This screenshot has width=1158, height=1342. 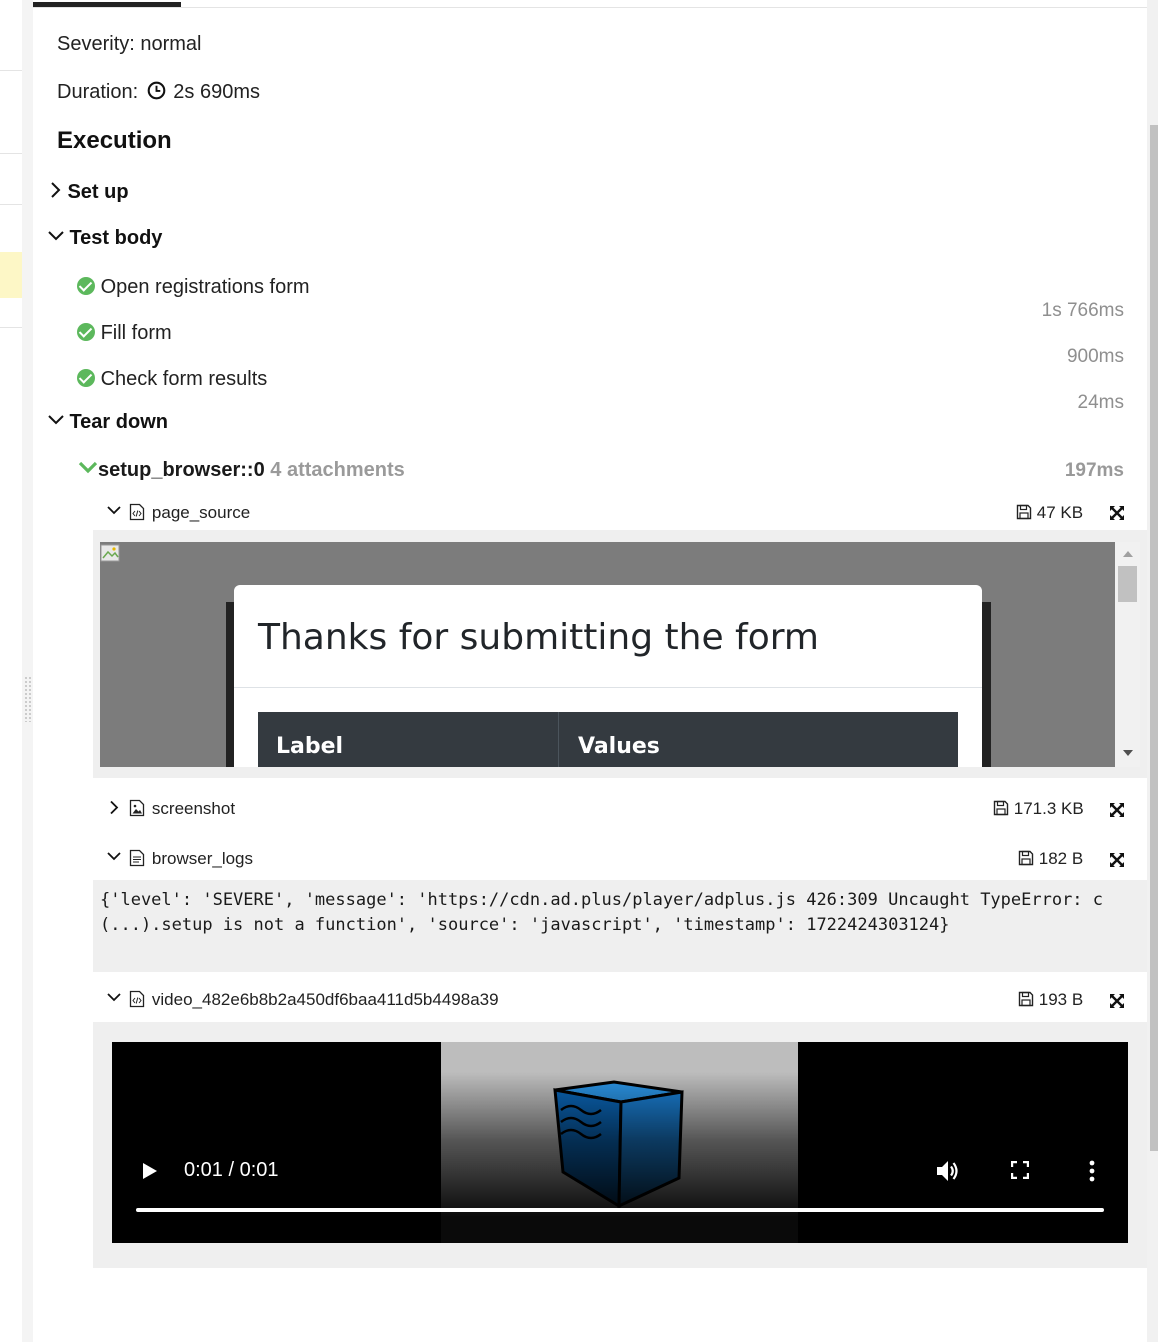 I want to click on video-controls-gradient, so click(x=620, y=1157).